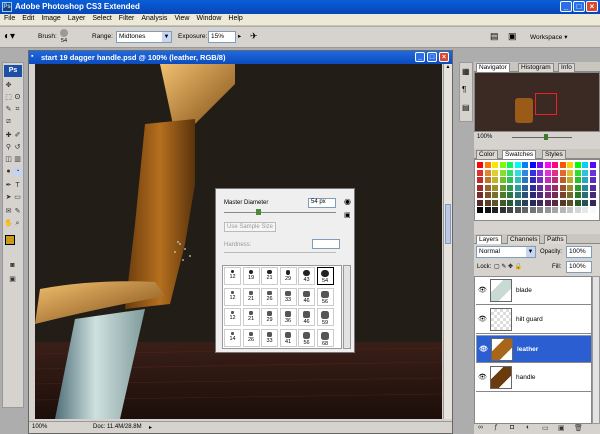 The image size is (600, 434). I want to click on tab-color: Color, so click(487, 154).